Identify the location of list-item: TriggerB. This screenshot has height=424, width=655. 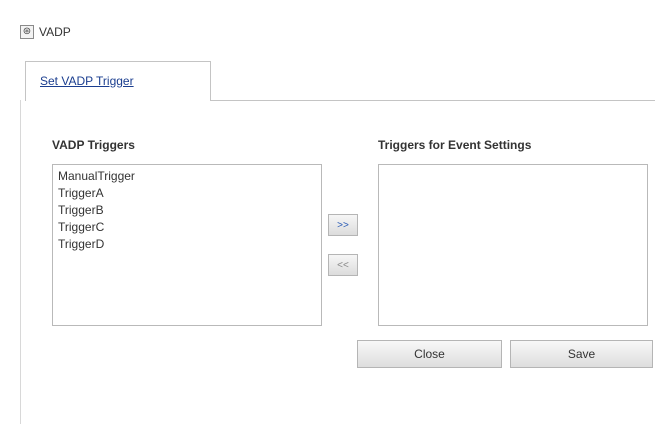
(187, 210).